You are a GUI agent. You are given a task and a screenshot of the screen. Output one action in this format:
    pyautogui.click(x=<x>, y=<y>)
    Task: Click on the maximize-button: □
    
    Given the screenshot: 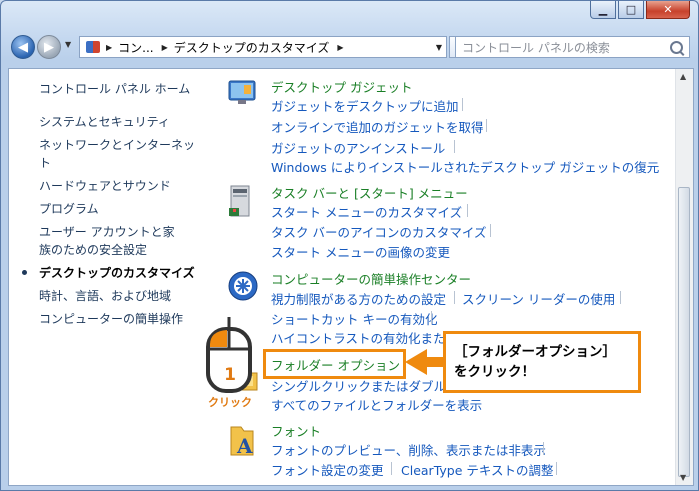 What is the action you would take?
    pyautogui.click(x=631, y=10)
    